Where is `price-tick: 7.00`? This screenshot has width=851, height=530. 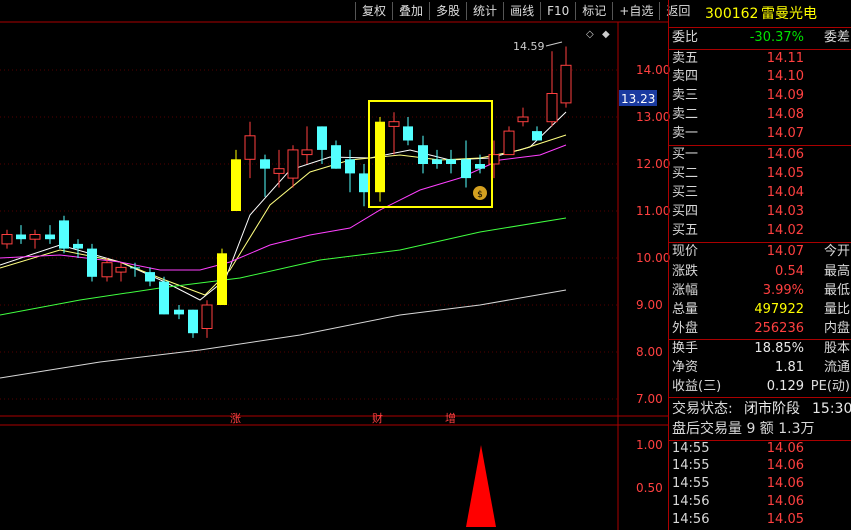 price-tick: 7.00 is located at coordinates (649, 399).